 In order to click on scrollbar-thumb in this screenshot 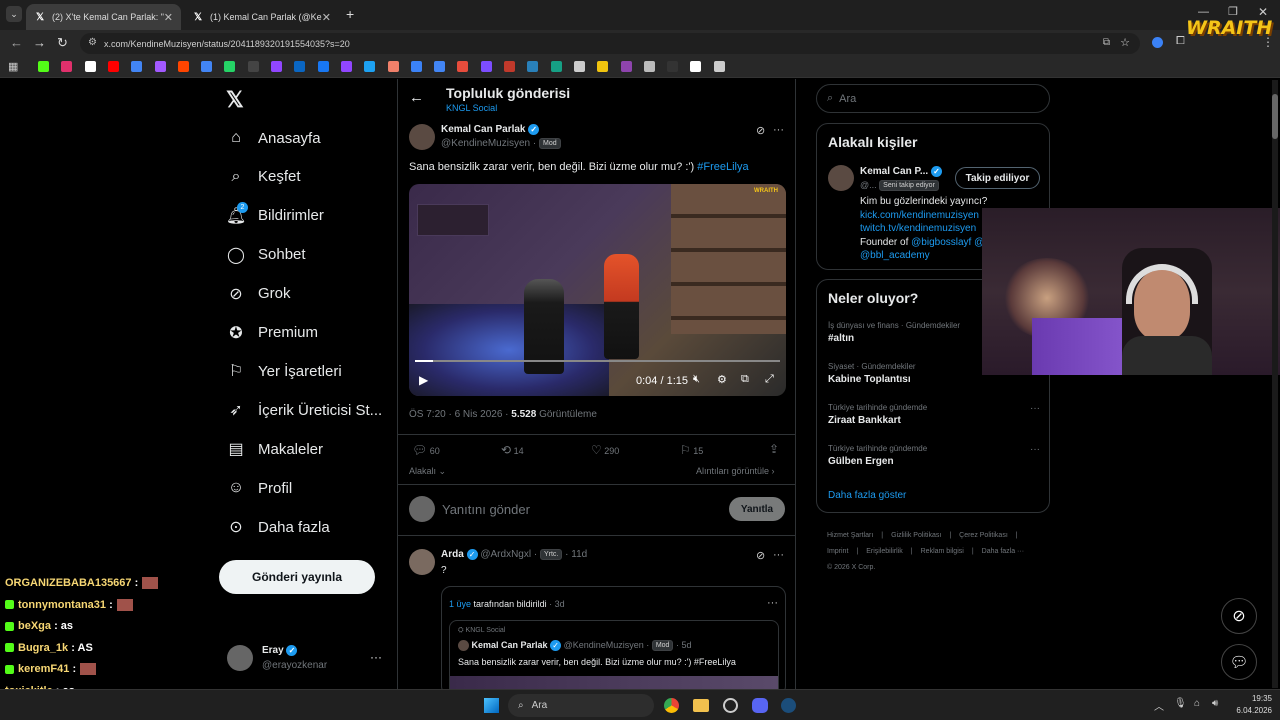, I will do `click(1275, 116)`.